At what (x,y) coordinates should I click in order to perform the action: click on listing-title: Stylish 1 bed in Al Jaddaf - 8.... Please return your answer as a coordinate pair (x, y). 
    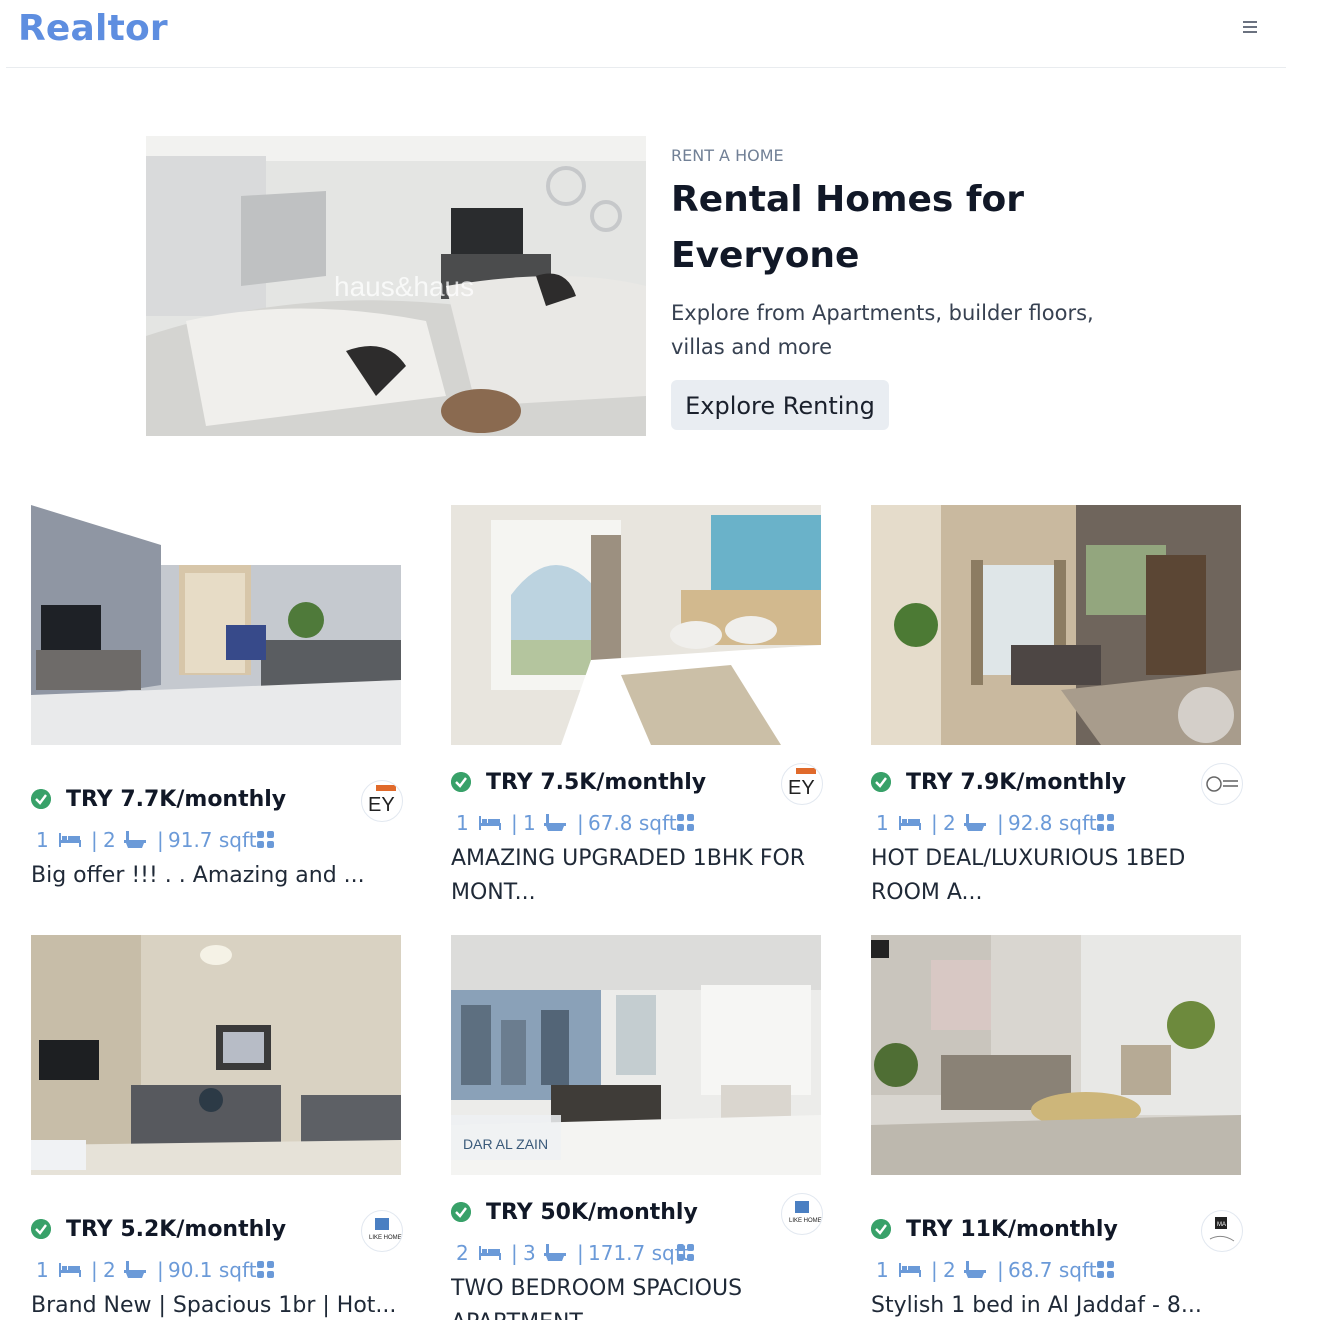
    Looking at the image, I should click on (1056, 1306).